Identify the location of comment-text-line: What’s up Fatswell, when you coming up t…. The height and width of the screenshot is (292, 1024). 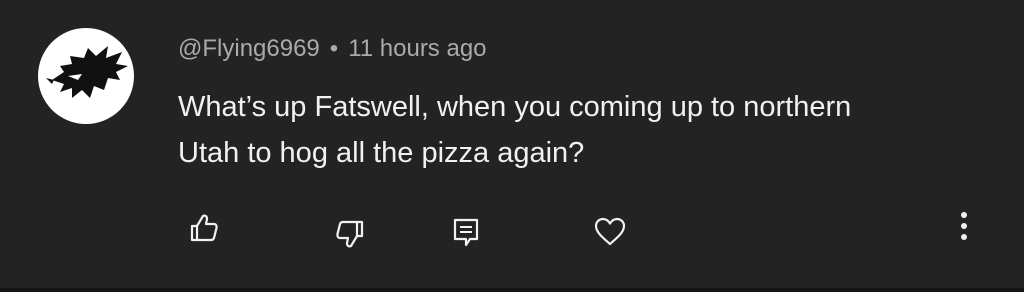
(515, 107).